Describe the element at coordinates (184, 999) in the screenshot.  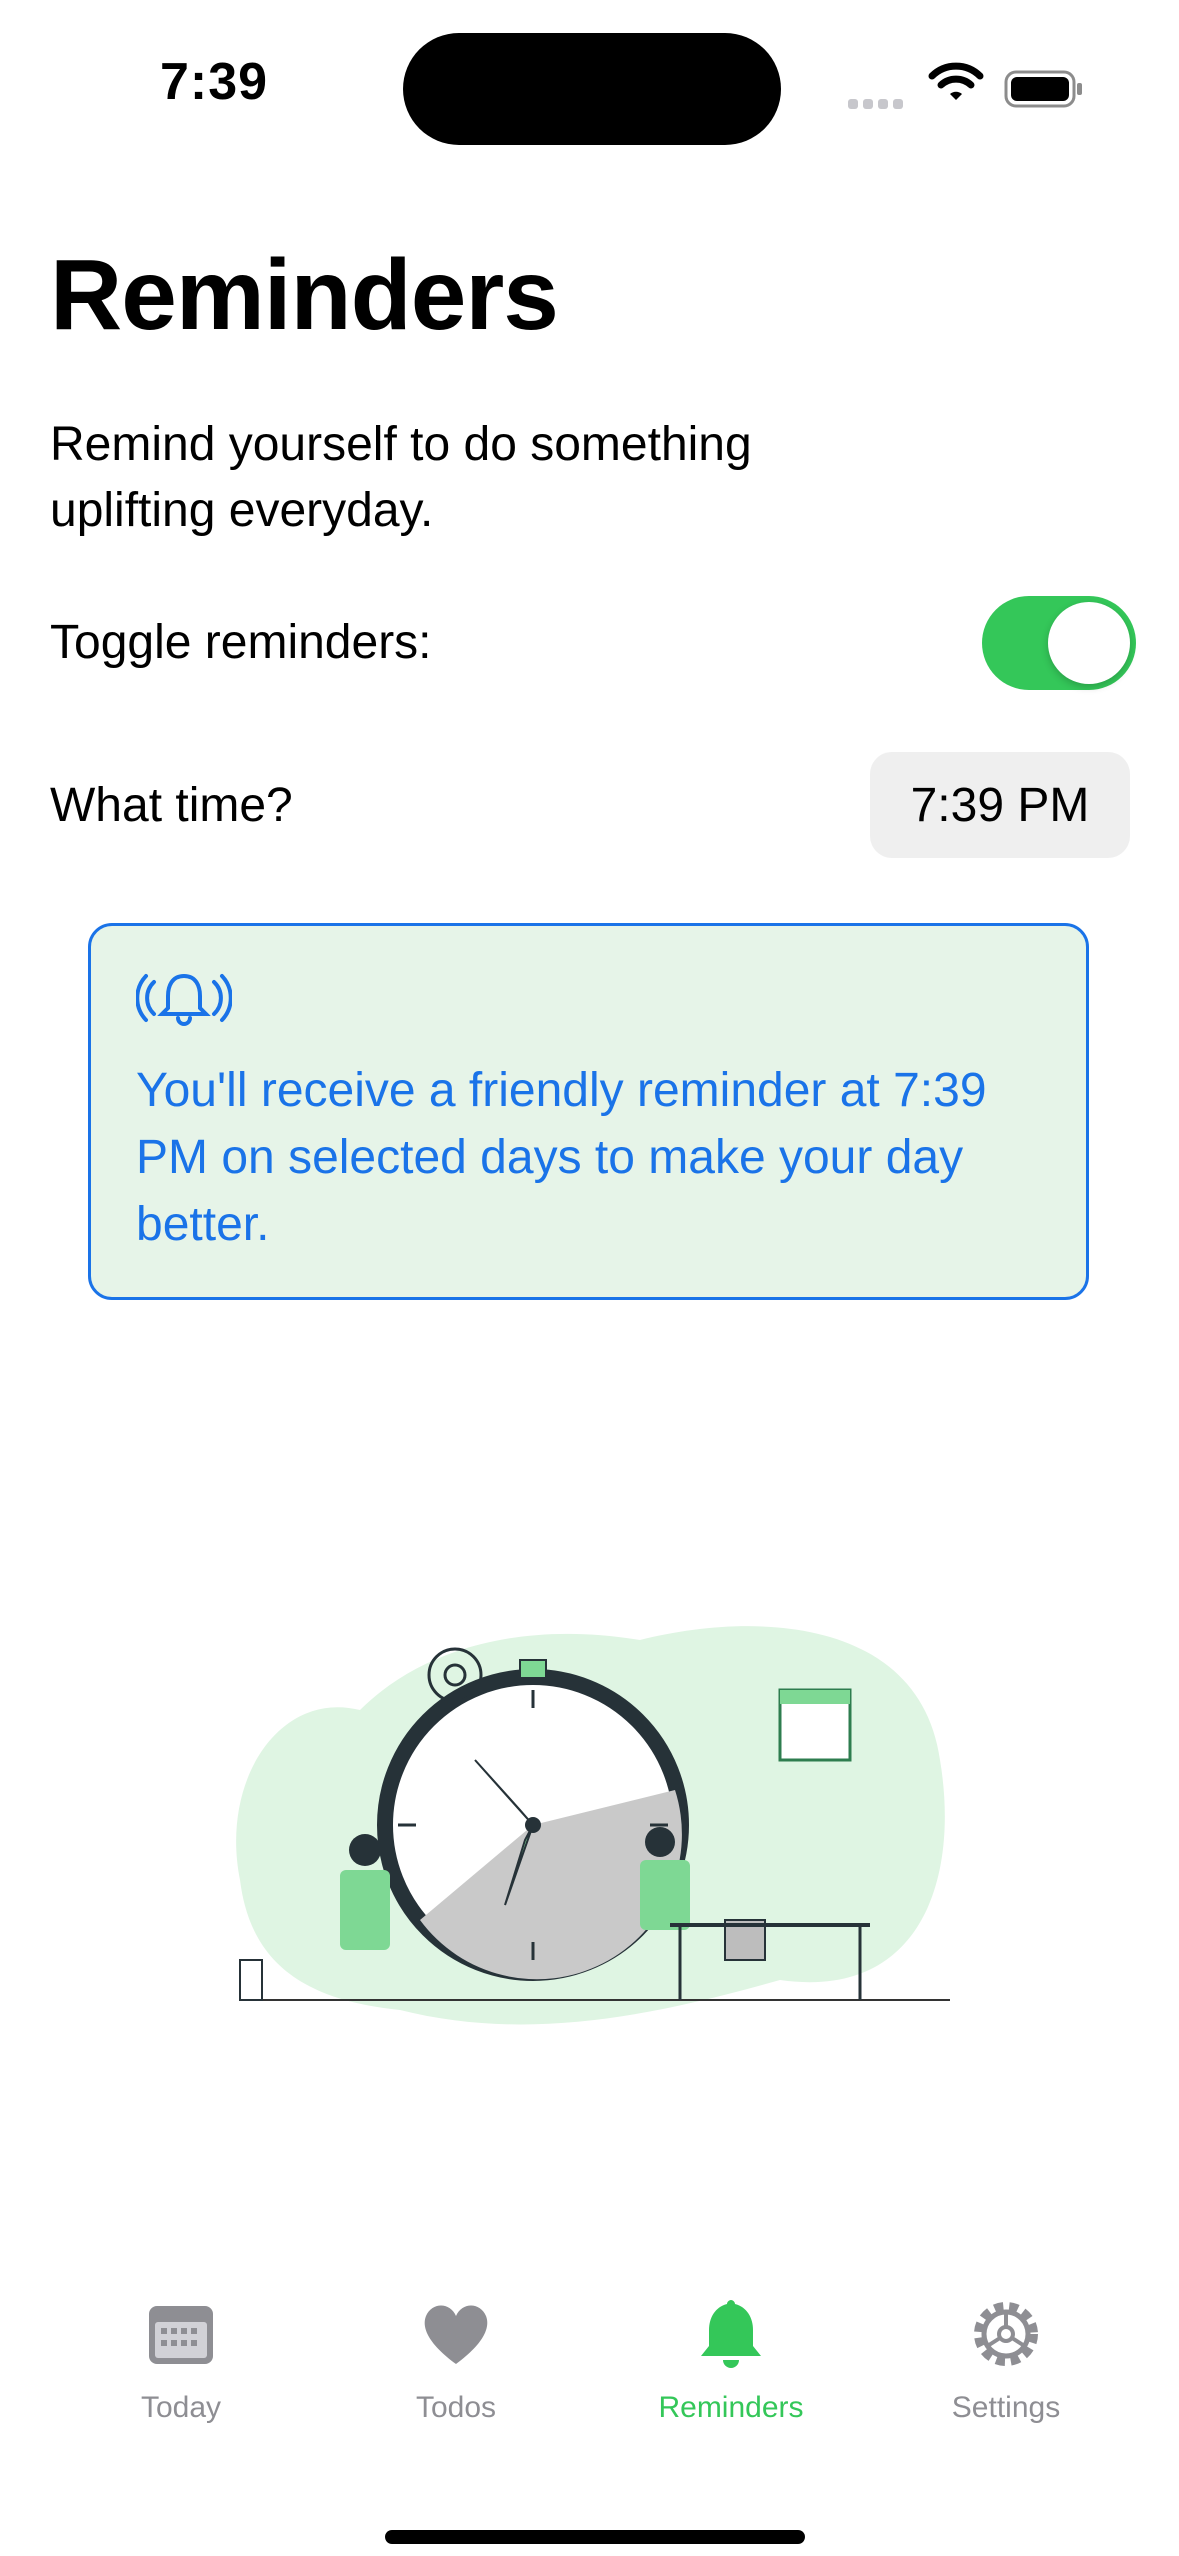
I see `bell-ringing-icon` at that location.